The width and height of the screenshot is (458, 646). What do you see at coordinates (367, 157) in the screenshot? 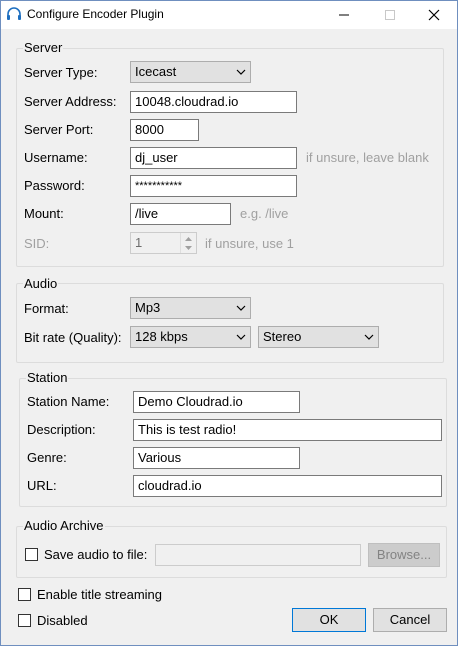
I see `username-hint: if unsure, leave blank` at bounding box center [367, 157].